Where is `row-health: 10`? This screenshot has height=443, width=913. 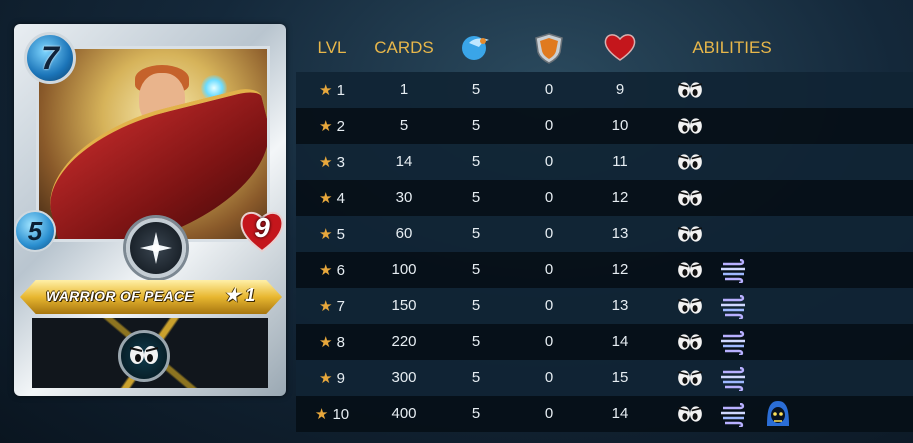
row-health: 10 is located at coordinates (620, 125).